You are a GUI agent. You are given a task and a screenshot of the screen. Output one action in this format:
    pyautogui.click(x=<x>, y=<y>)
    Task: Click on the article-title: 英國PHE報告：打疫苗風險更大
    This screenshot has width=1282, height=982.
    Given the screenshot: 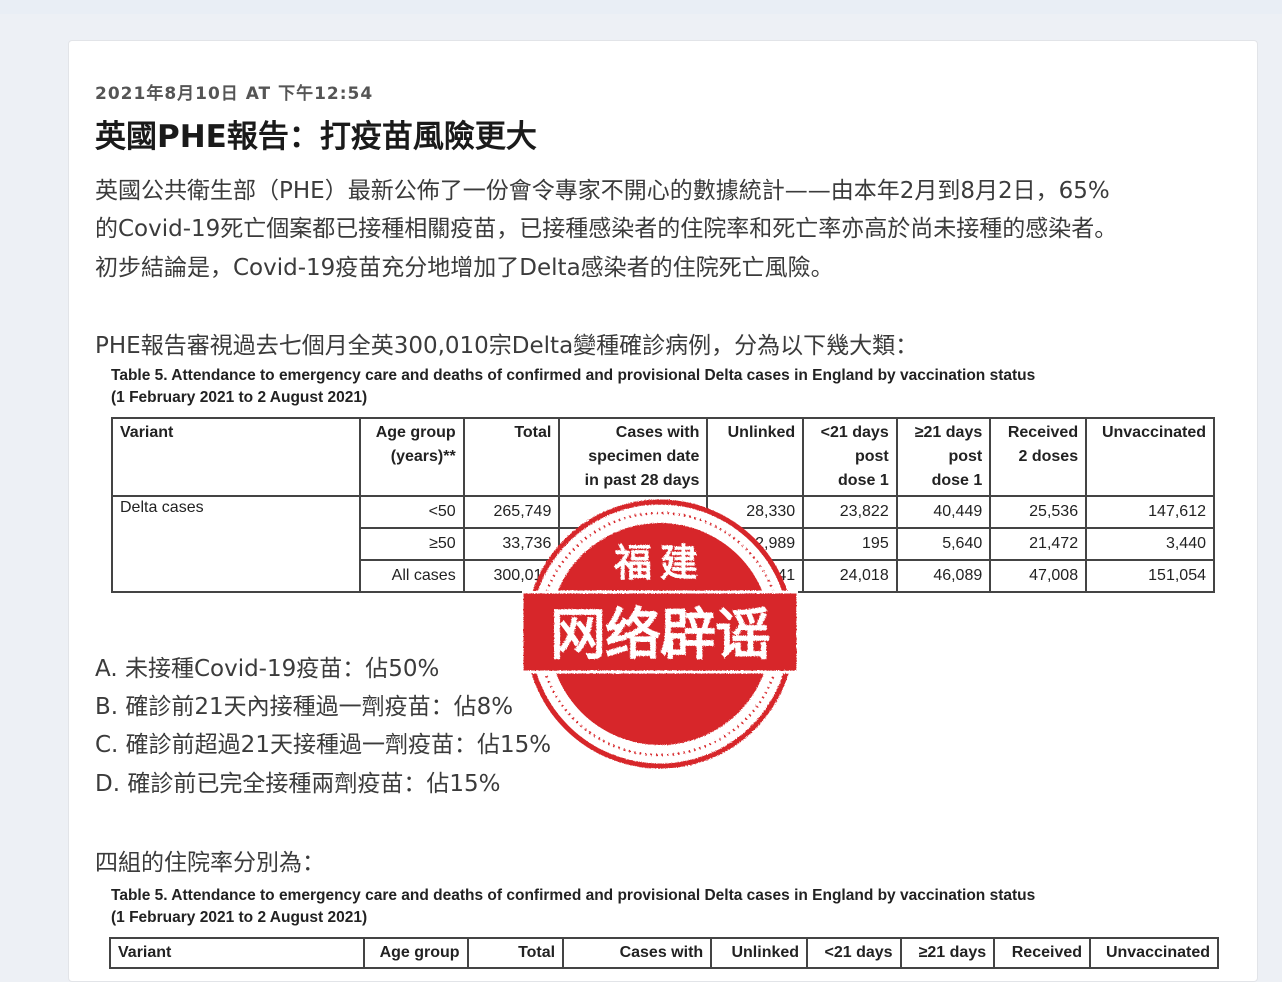 What is the action you would take?
    pyautogui.click(x=316, y=137)
    